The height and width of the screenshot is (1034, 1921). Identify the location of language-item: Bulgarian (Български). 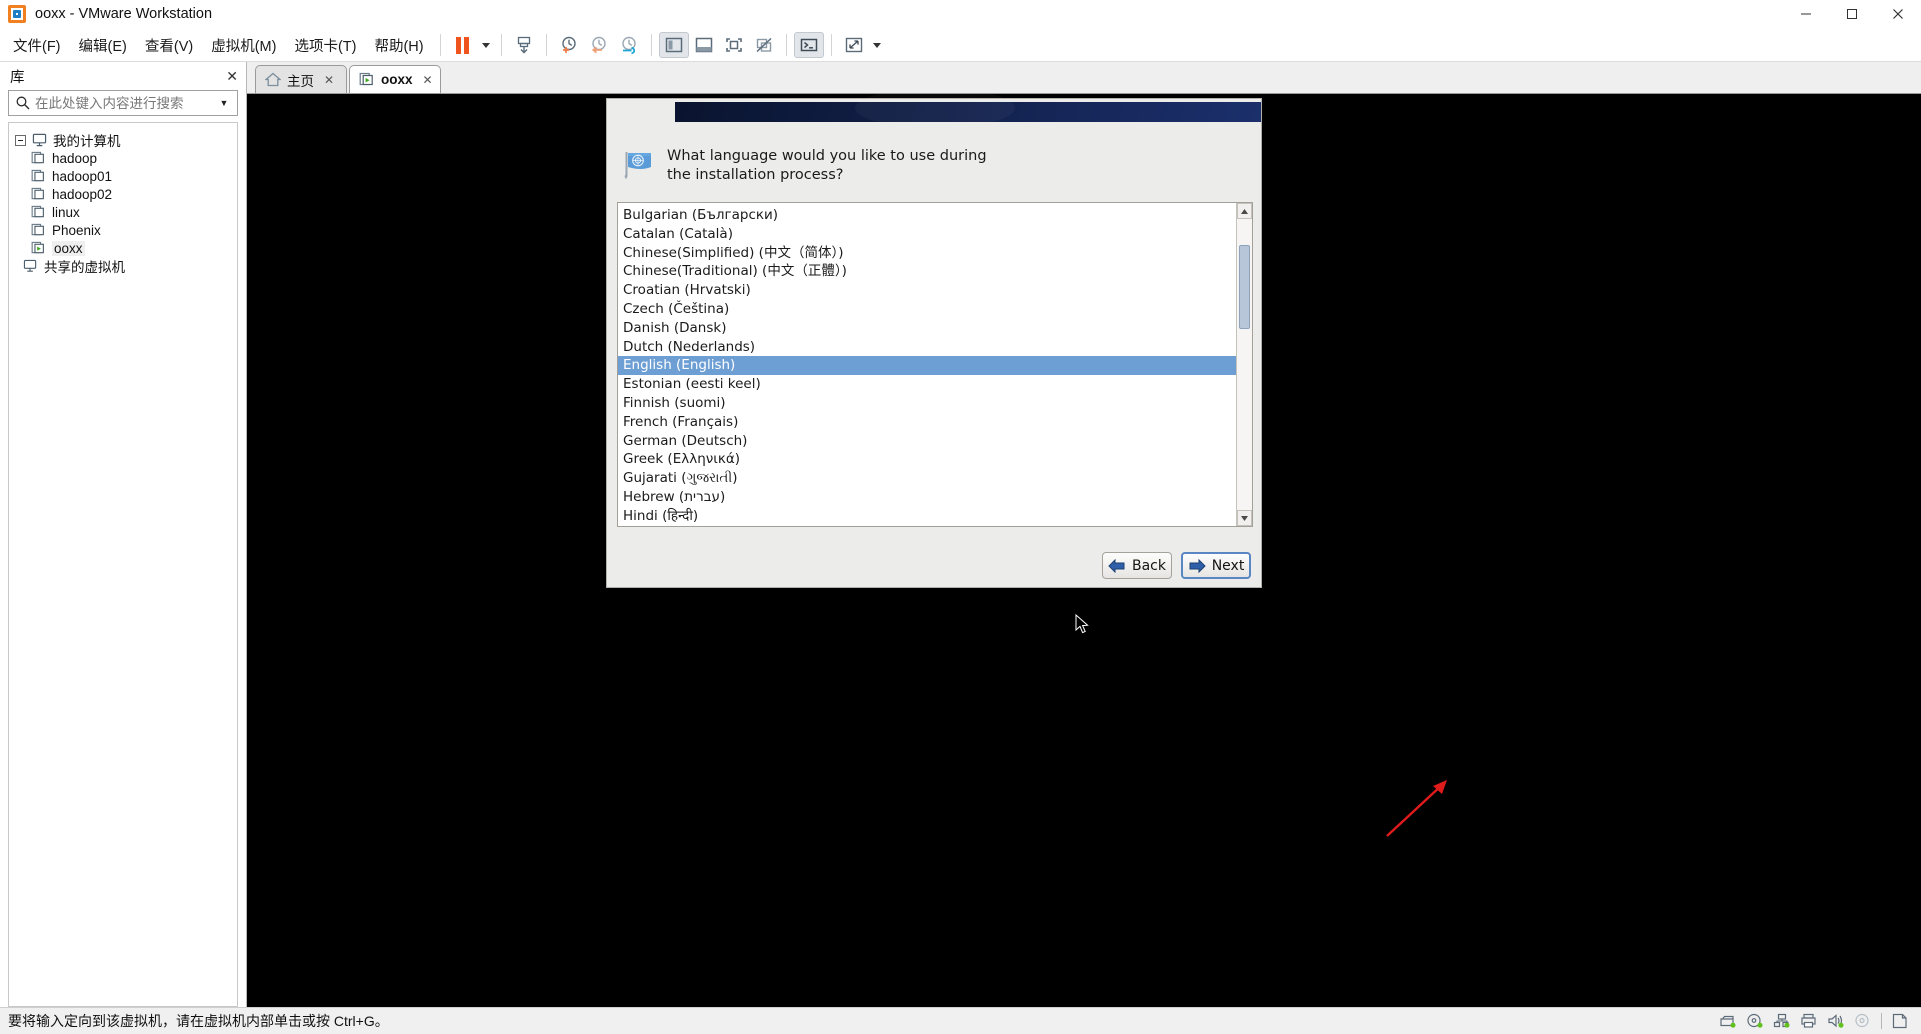
(927, 215).